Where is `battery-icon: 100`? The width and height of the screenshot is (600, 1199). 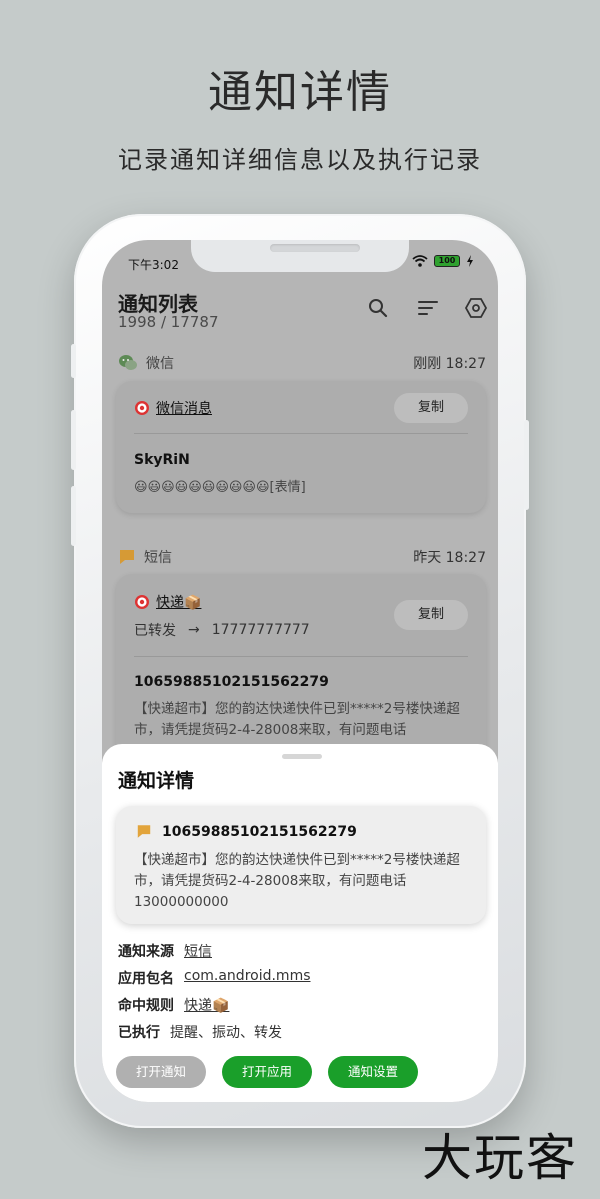 battery-icon: 100 is located at coordinates (447, 261).